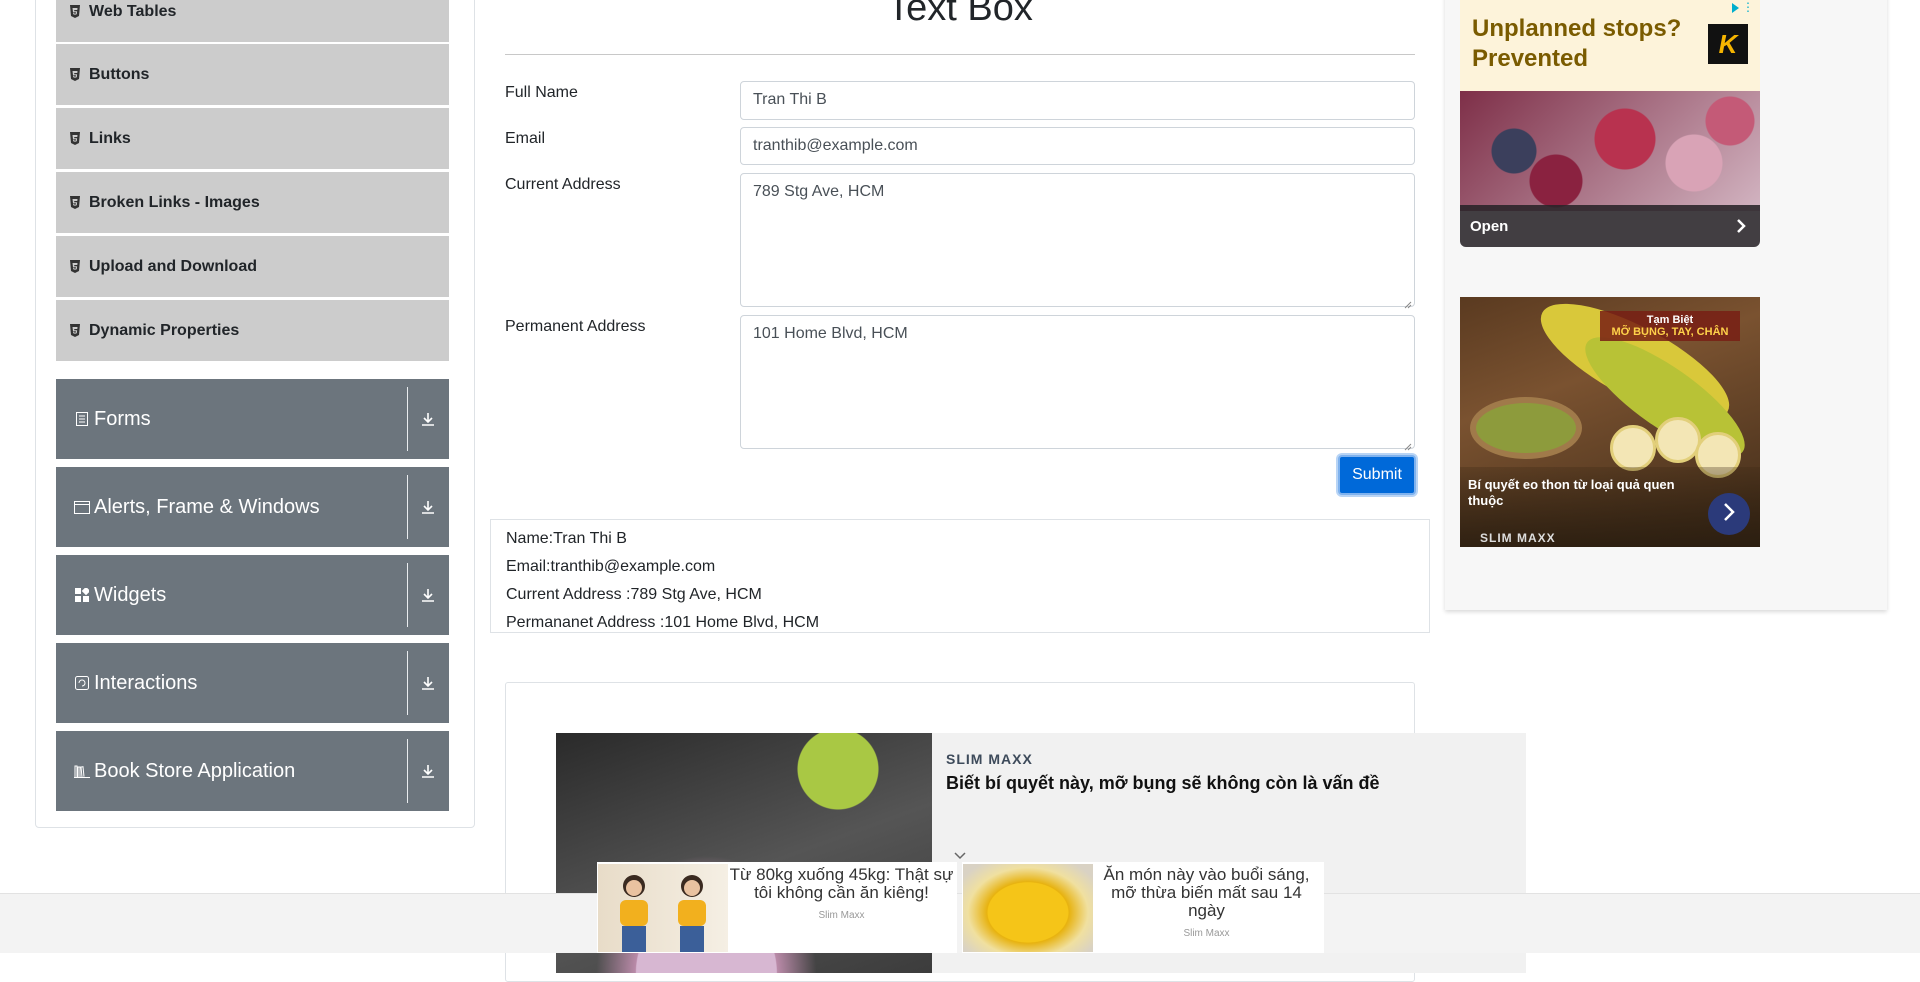 The image size is (1920, 982). Describe the element at coordinates (1526, 428) in the screenshot. I see `matcha-bowl-image` at that location.